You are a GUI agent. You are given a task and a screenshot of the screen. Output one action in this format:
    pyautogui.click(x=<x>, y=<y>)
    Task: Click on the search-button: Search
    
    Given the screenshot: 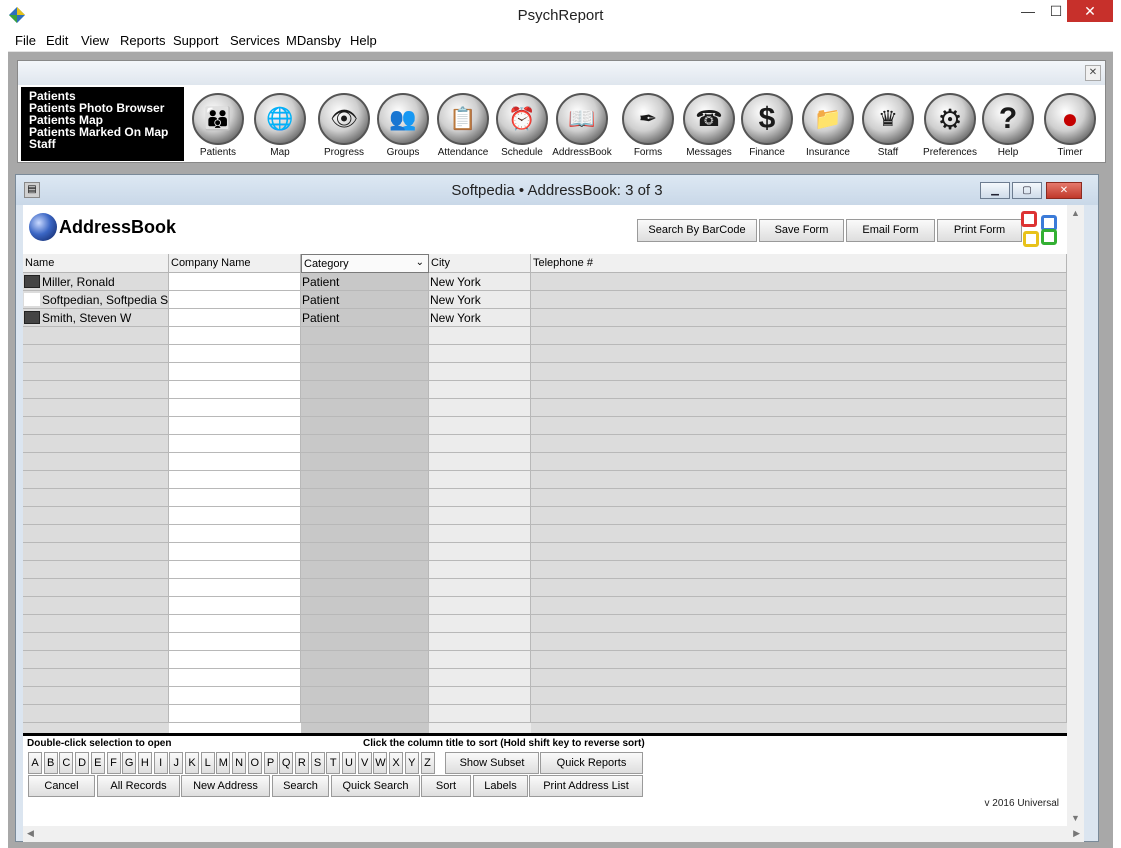 What is the action you would take?
    pyautogui.click(x=300, y=786)
    